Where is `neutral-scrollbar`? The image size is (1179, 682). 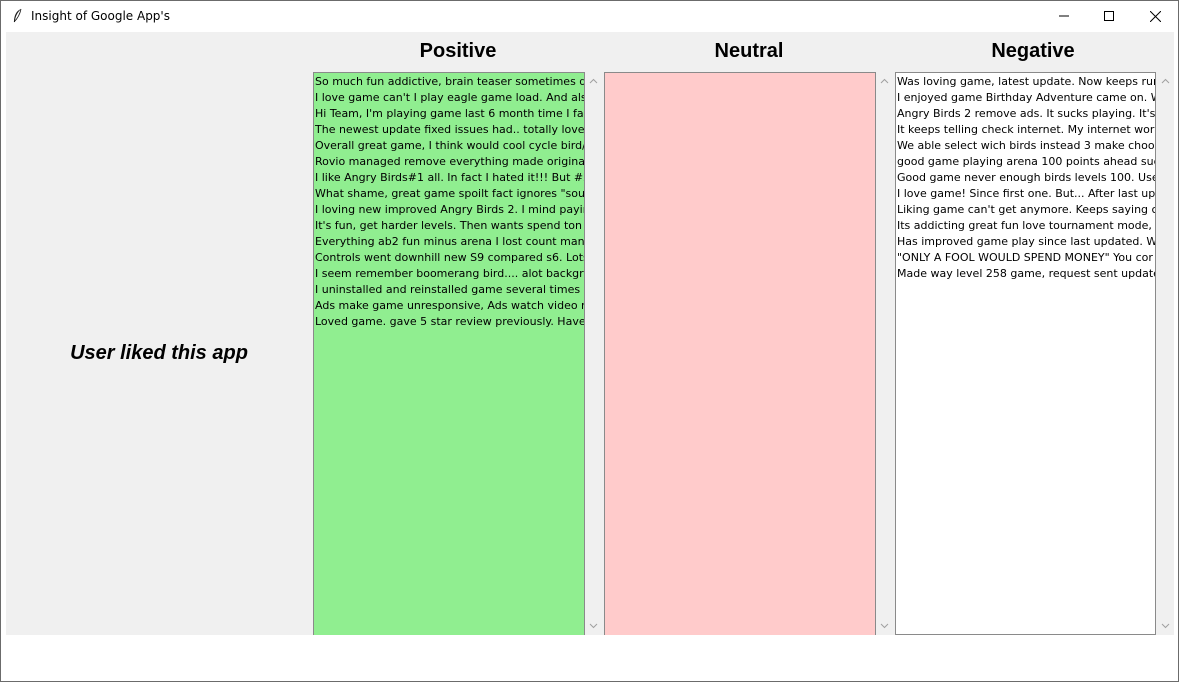
neutral-scrollbar is located at coordinates (884, 353).